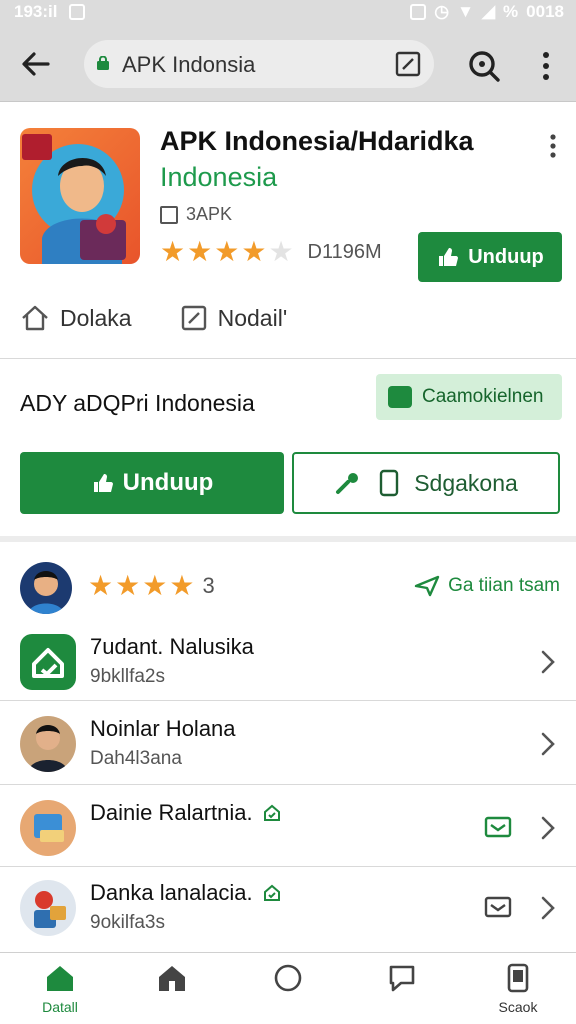 The height and width of the screenshot is (1024, 576). What do you see at coordinates (271, 892) in the screenshot?
I see `verified-icon` at bounding box center [271, 892].